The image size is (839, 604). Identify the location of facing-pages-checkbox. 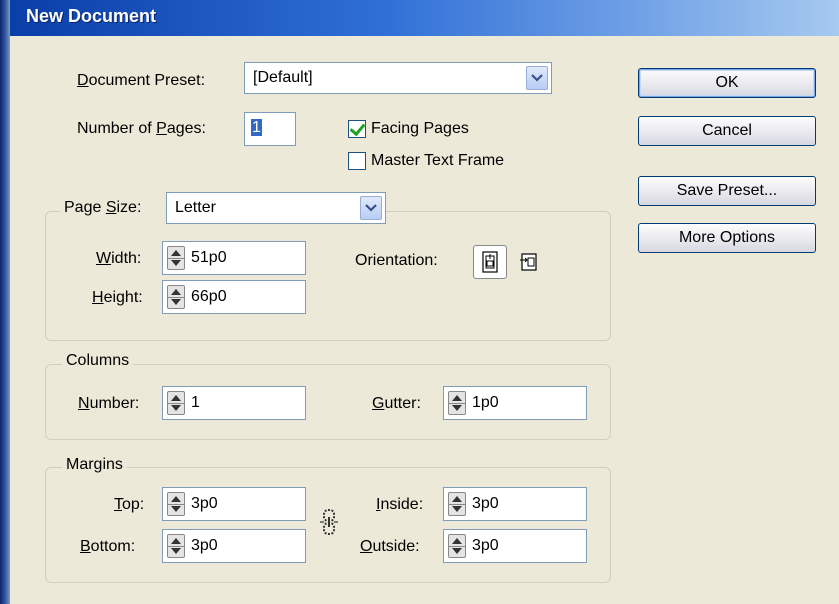
(357, 129).